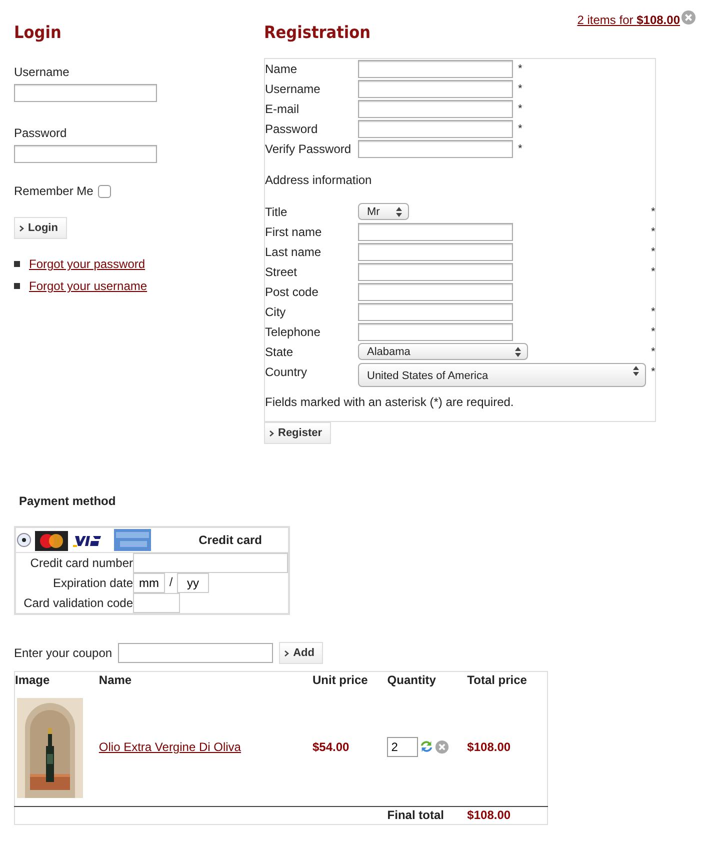 This screenshot has height=853, width=710. I want to click on add-button: Add, so click(301, 653).